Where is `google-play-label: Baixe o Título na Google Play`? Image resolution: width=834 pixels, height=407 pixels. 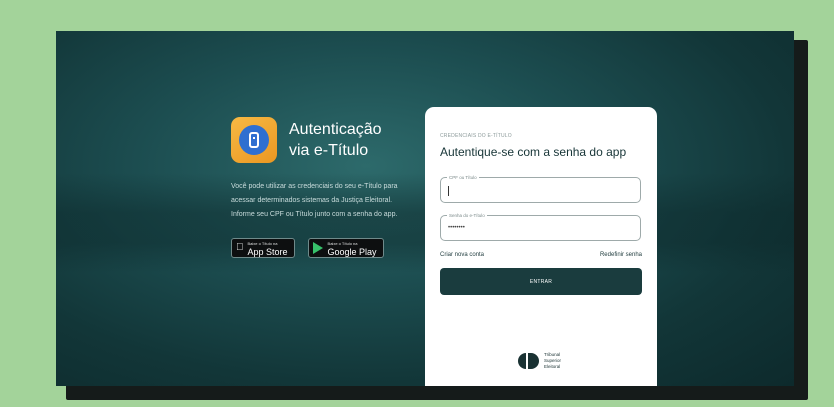
google-play-label: Baixe o Título na Google Play is located at coordinates (348, 248).